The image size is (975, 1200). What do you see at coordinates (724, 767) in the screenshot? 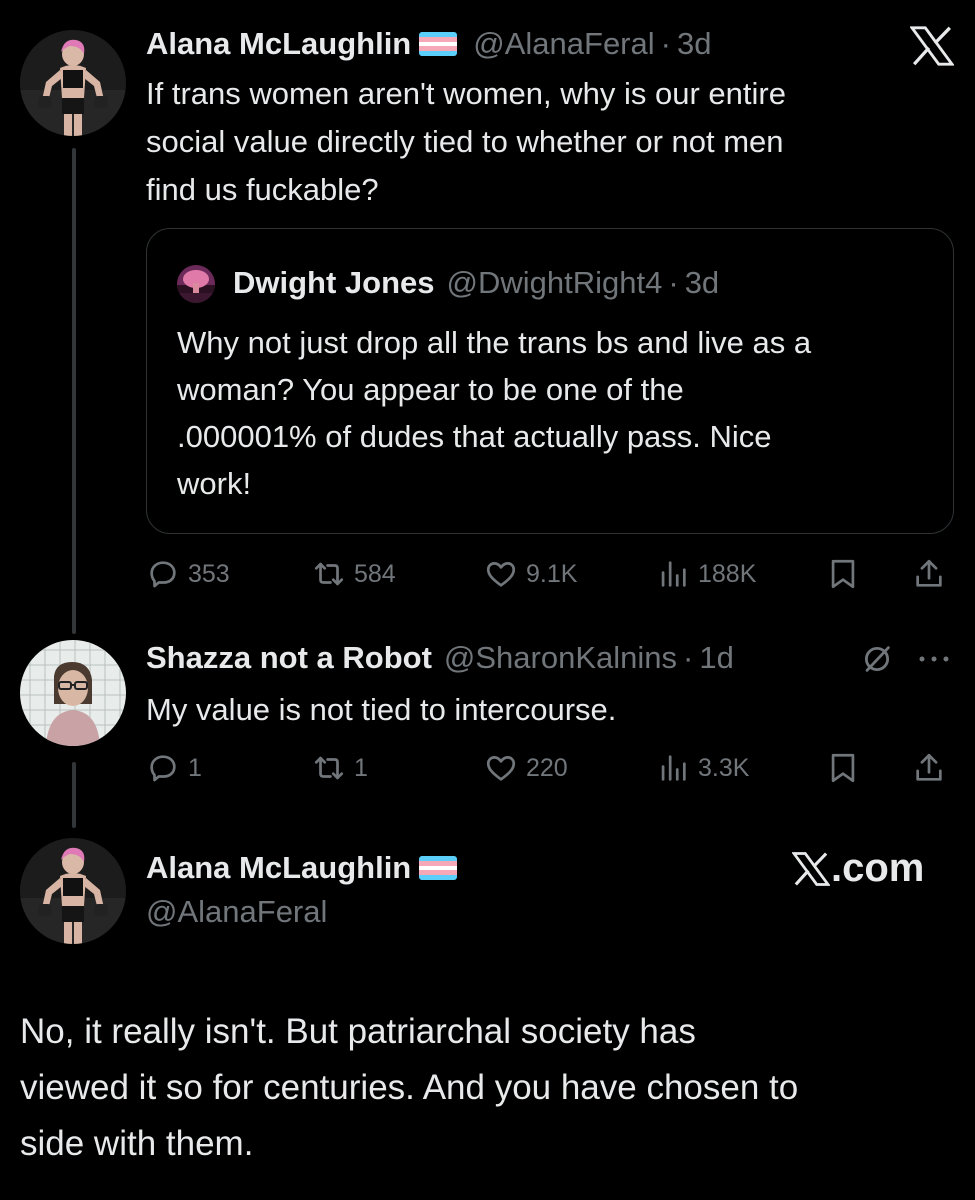
I see `views-count: 3.3K` at bounding box center [724, 767].